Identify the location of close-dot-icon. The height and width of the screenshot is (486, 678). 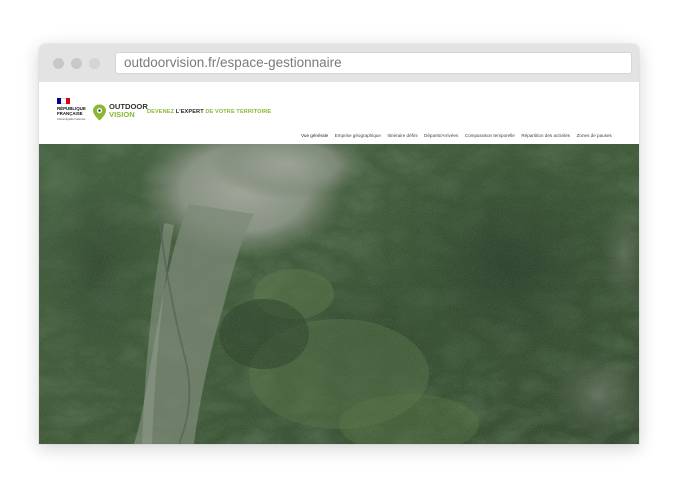
(58, 63).